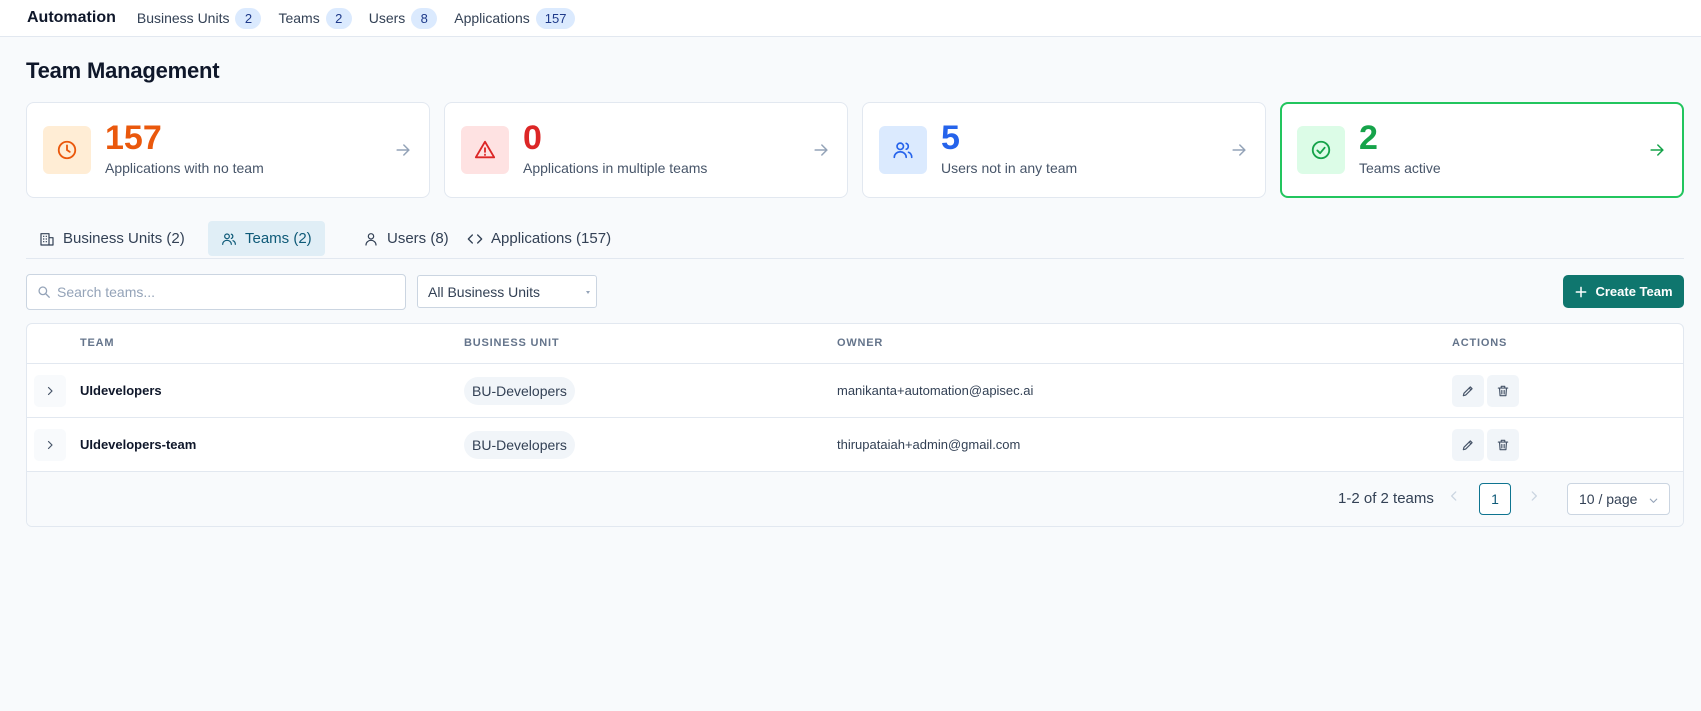  I want to click on nav-applications: Applications 157, so click(515, 18).